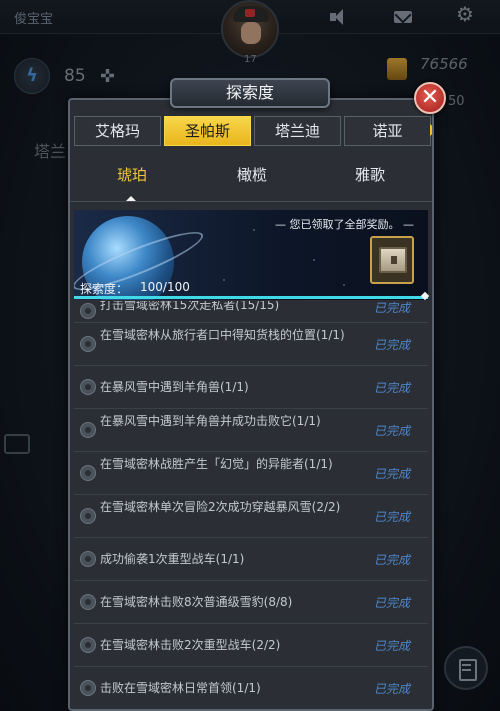 Image resolution: width=500 pixels, height=711 pixels. Describe the element at coordinates (190, 306) in the screenshot. I see `quest-text: 打击雪域密林15次走私者(15/15)` at that location.